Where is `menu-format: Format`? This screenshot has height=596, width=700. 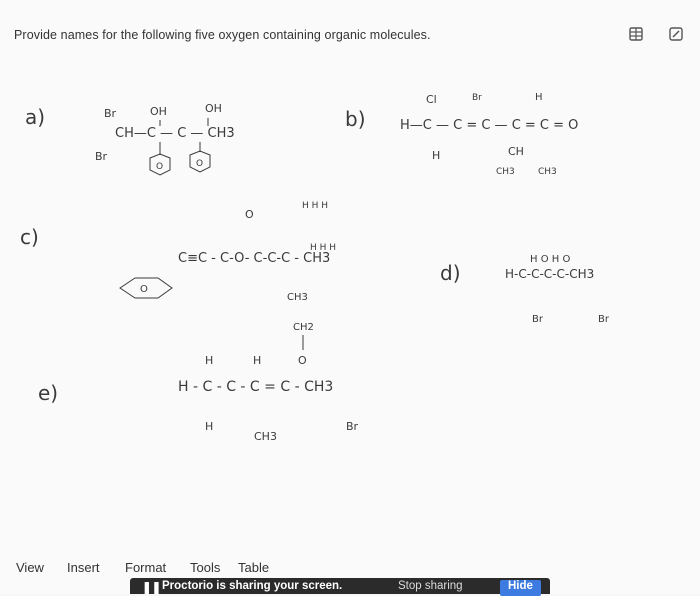 menu-format: Format is located at coordinates (145, 567).